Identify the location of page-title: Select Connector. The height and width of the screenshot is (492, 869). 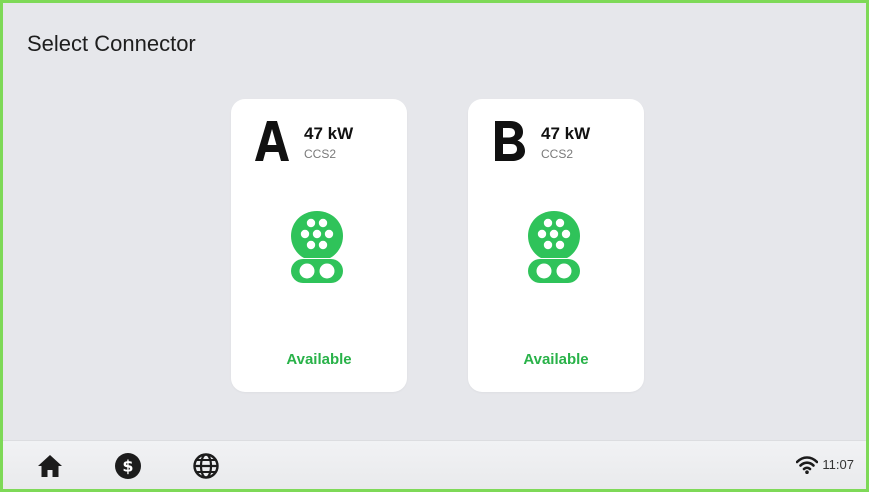
(111, 43).